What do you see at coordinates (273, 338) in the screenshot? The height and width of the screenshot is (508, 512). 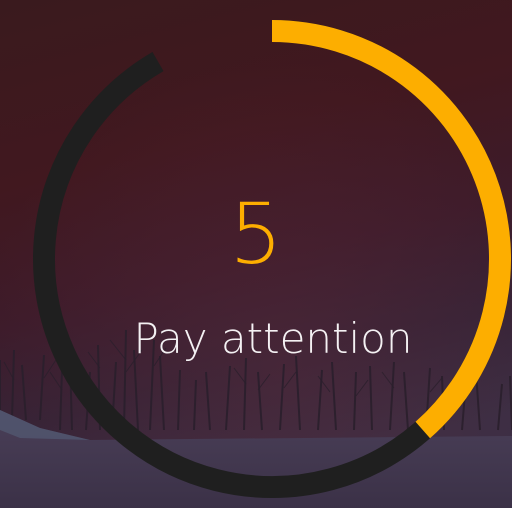 I see `pay-attention-label: Pay attention` at bounding box center [273, 338].